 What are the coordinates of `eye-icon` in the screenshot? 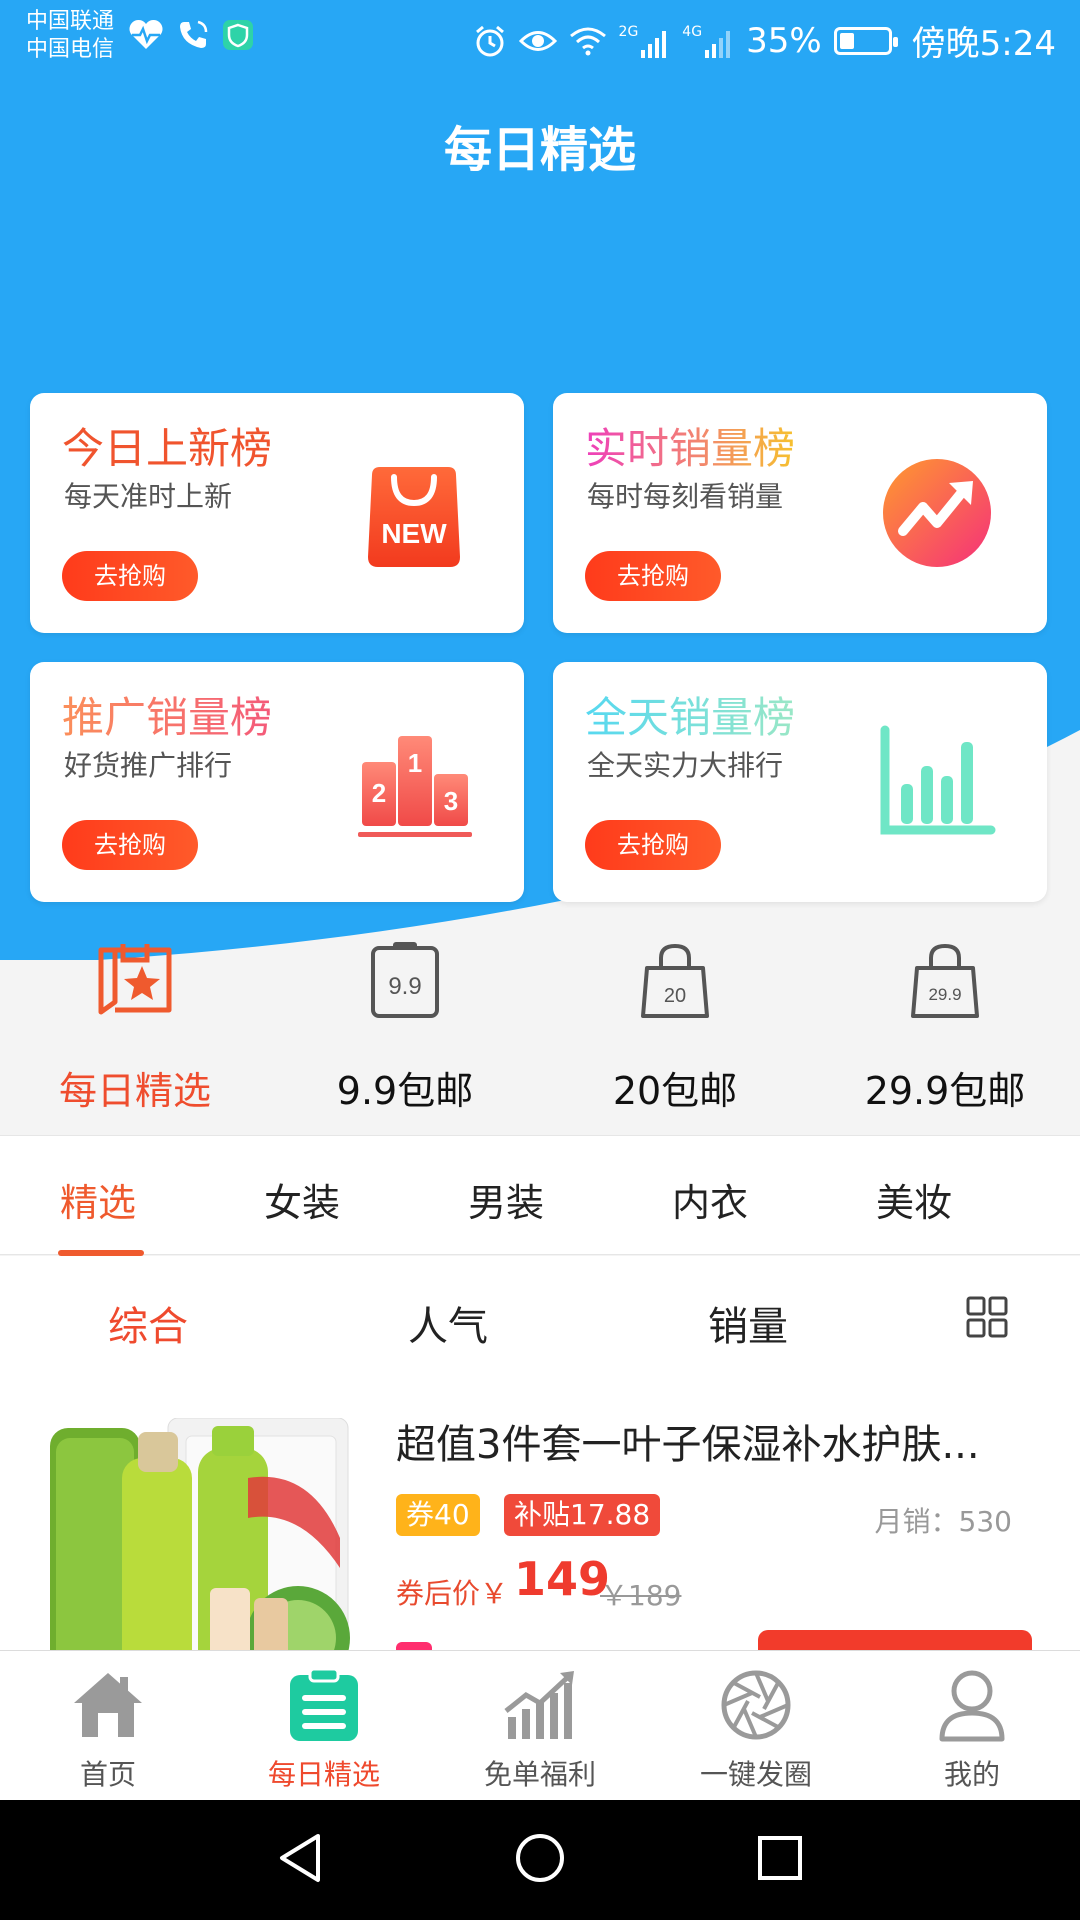 It's located at (537, 40).